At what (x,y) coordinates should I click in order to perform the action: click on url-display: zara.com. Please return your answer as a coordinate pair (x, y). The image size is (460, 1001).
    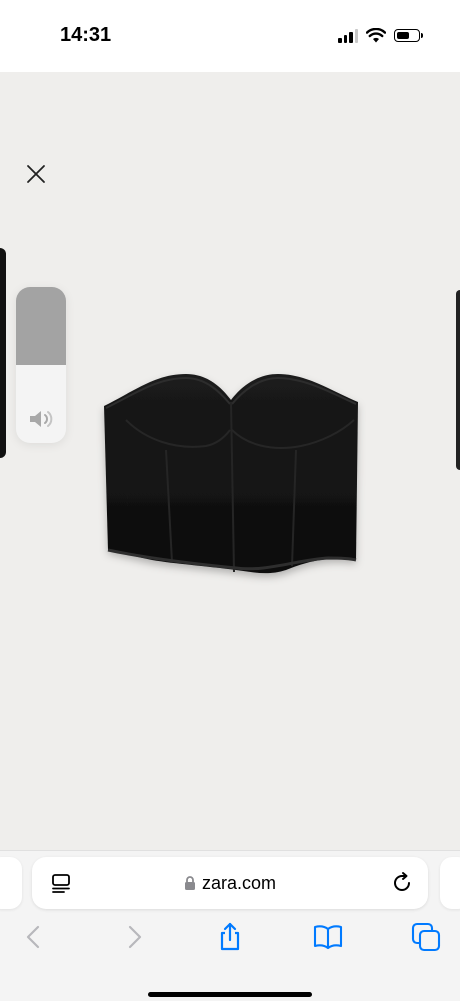
    Looking at the image, I should click on (230, 883).